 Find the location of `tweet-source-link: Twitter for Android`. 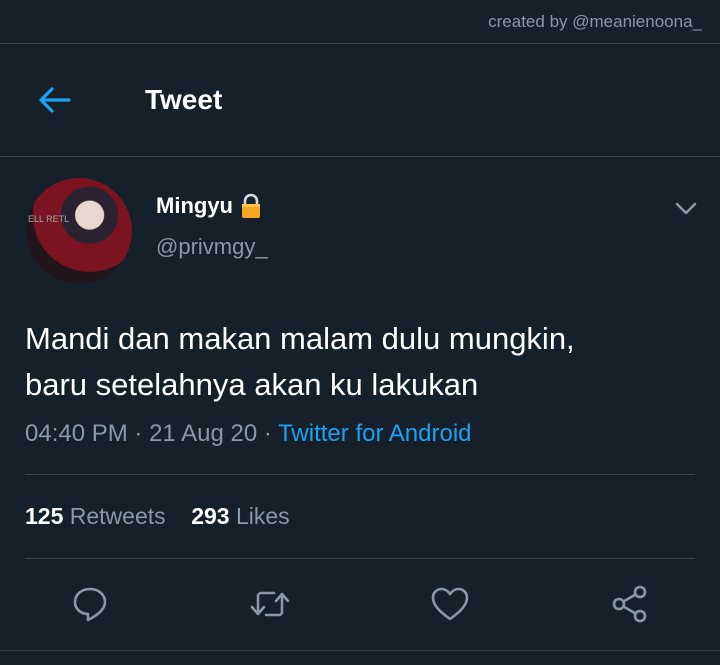

tweet-source-link: Twitter for Android is located at coordinates (374, 433).